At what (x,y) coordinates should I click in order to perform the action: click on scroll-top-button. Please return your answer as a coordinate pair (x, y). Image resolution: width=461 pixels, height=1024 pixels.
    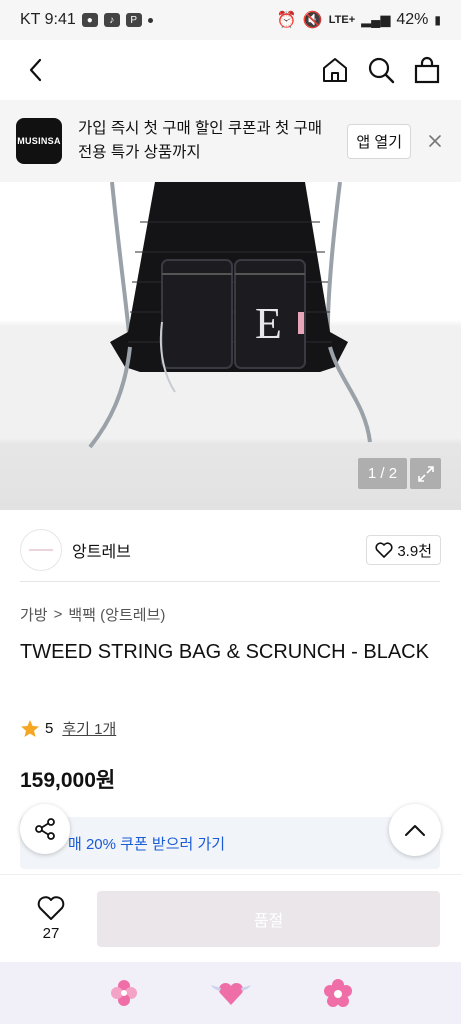
    Looking at the image, I should click on (415, 830).